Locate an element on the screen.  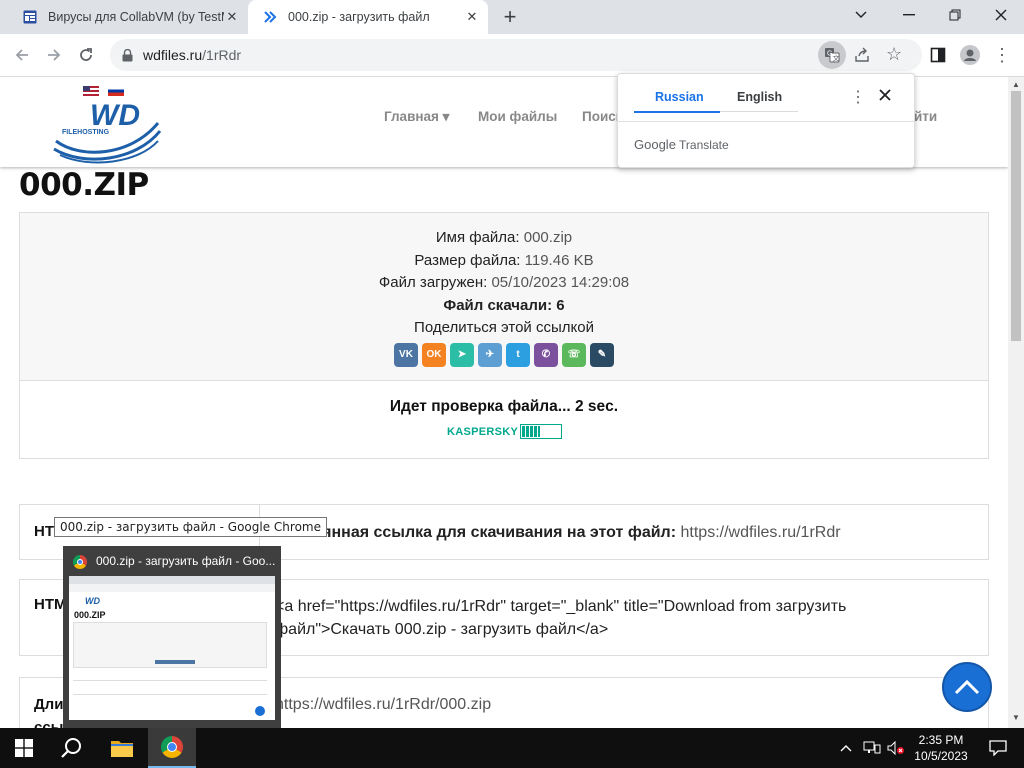
reload-icon is located at coordinates (86, 55).